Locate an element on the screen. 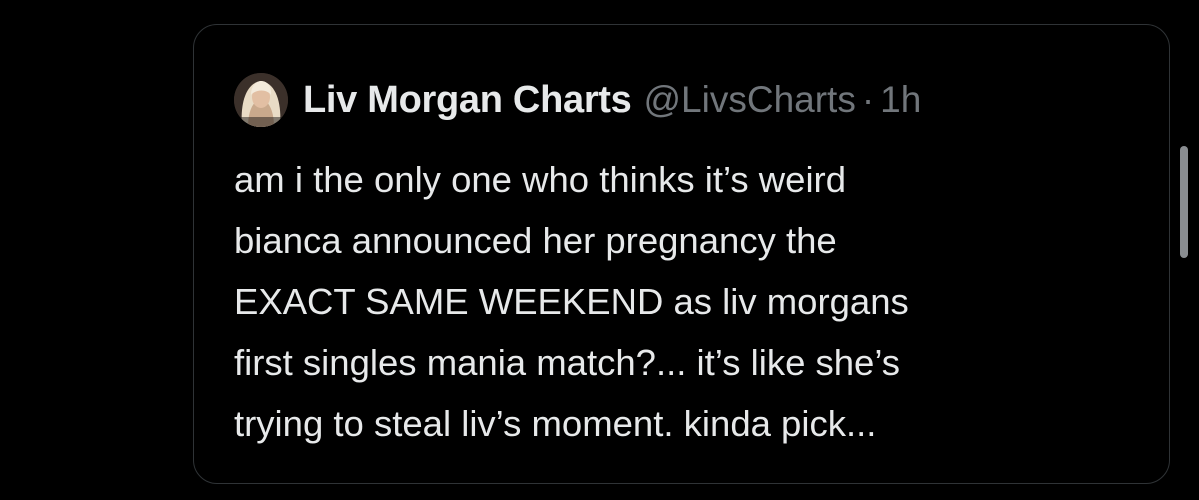 This screenshot has width=1199, height=500. author-display-name: Liv Morgan Charts is located at coordinates (467, 100).